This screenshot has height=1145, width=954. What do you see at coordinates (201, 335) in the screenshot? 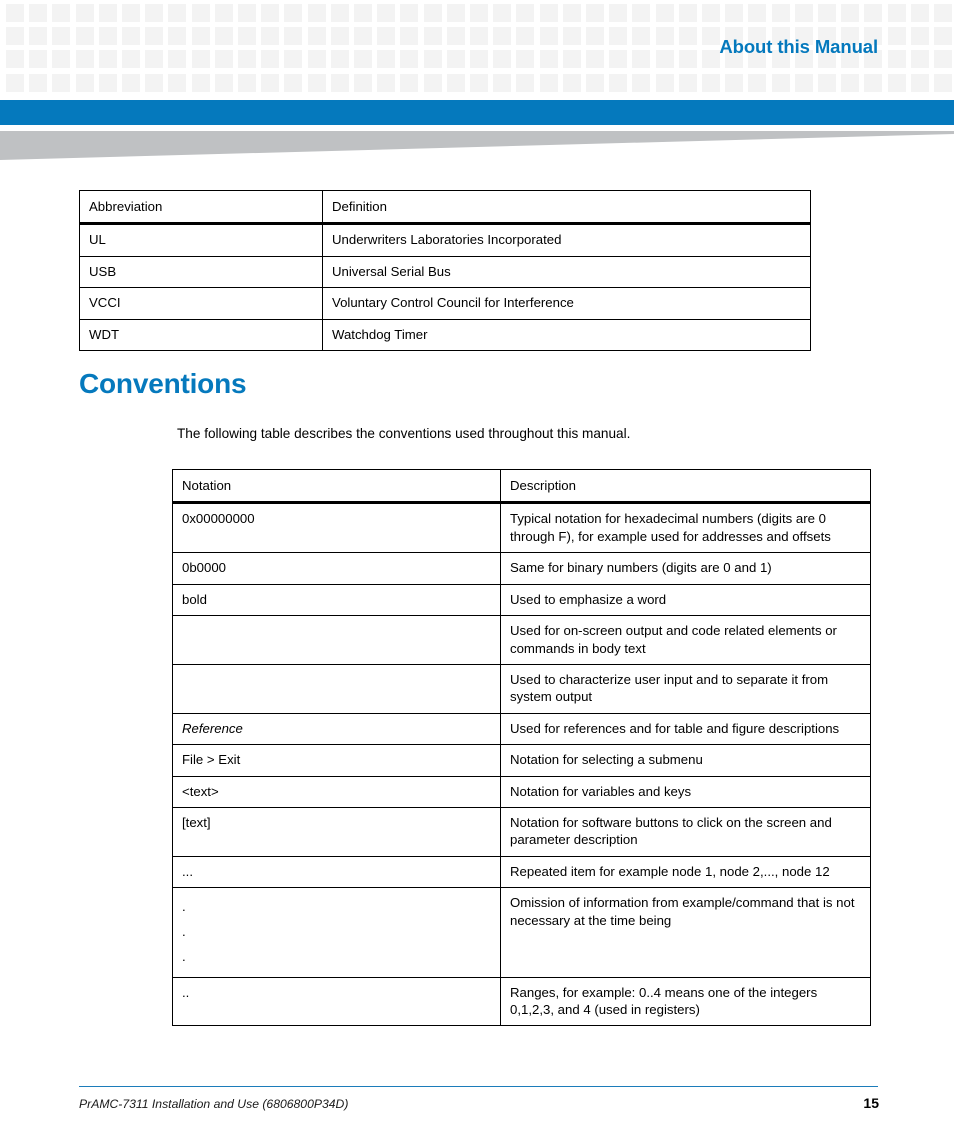
I see `abbreviation-cell: WDT` at bounding box center [201, 335].